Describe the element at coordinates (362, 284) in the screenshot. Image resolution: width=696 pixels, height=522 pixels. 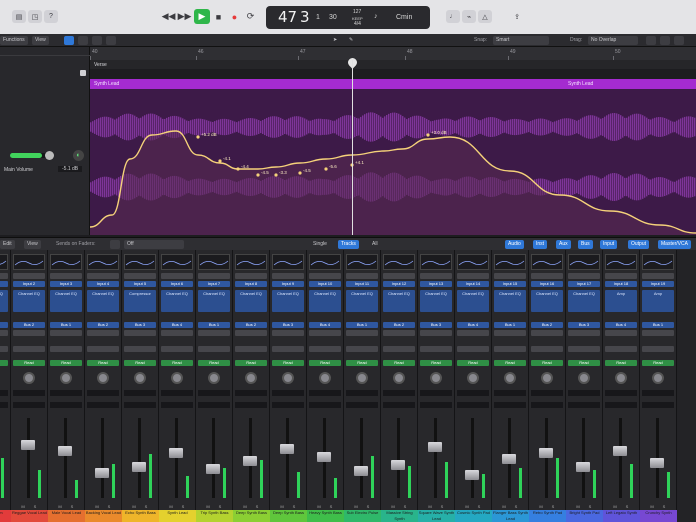
I see `input-slot: Input 11` at that location.